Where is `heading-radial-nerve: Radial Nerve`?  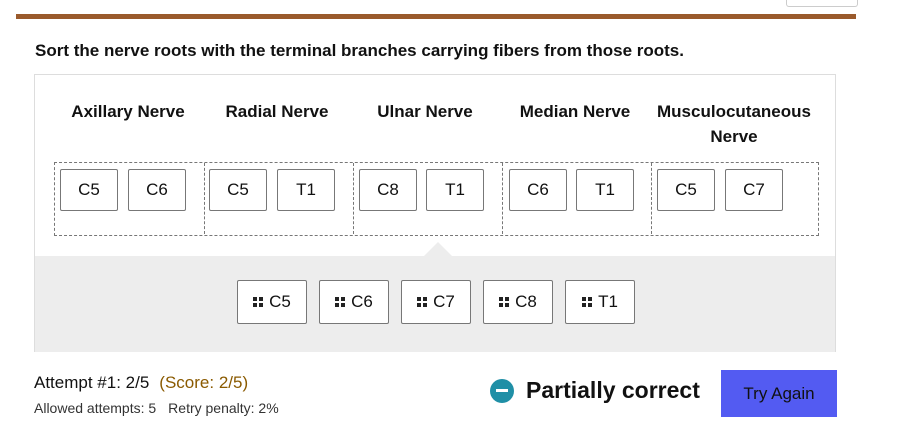
heading-radial-nerve: Radial Nerve is located at coordinates (277, 111).